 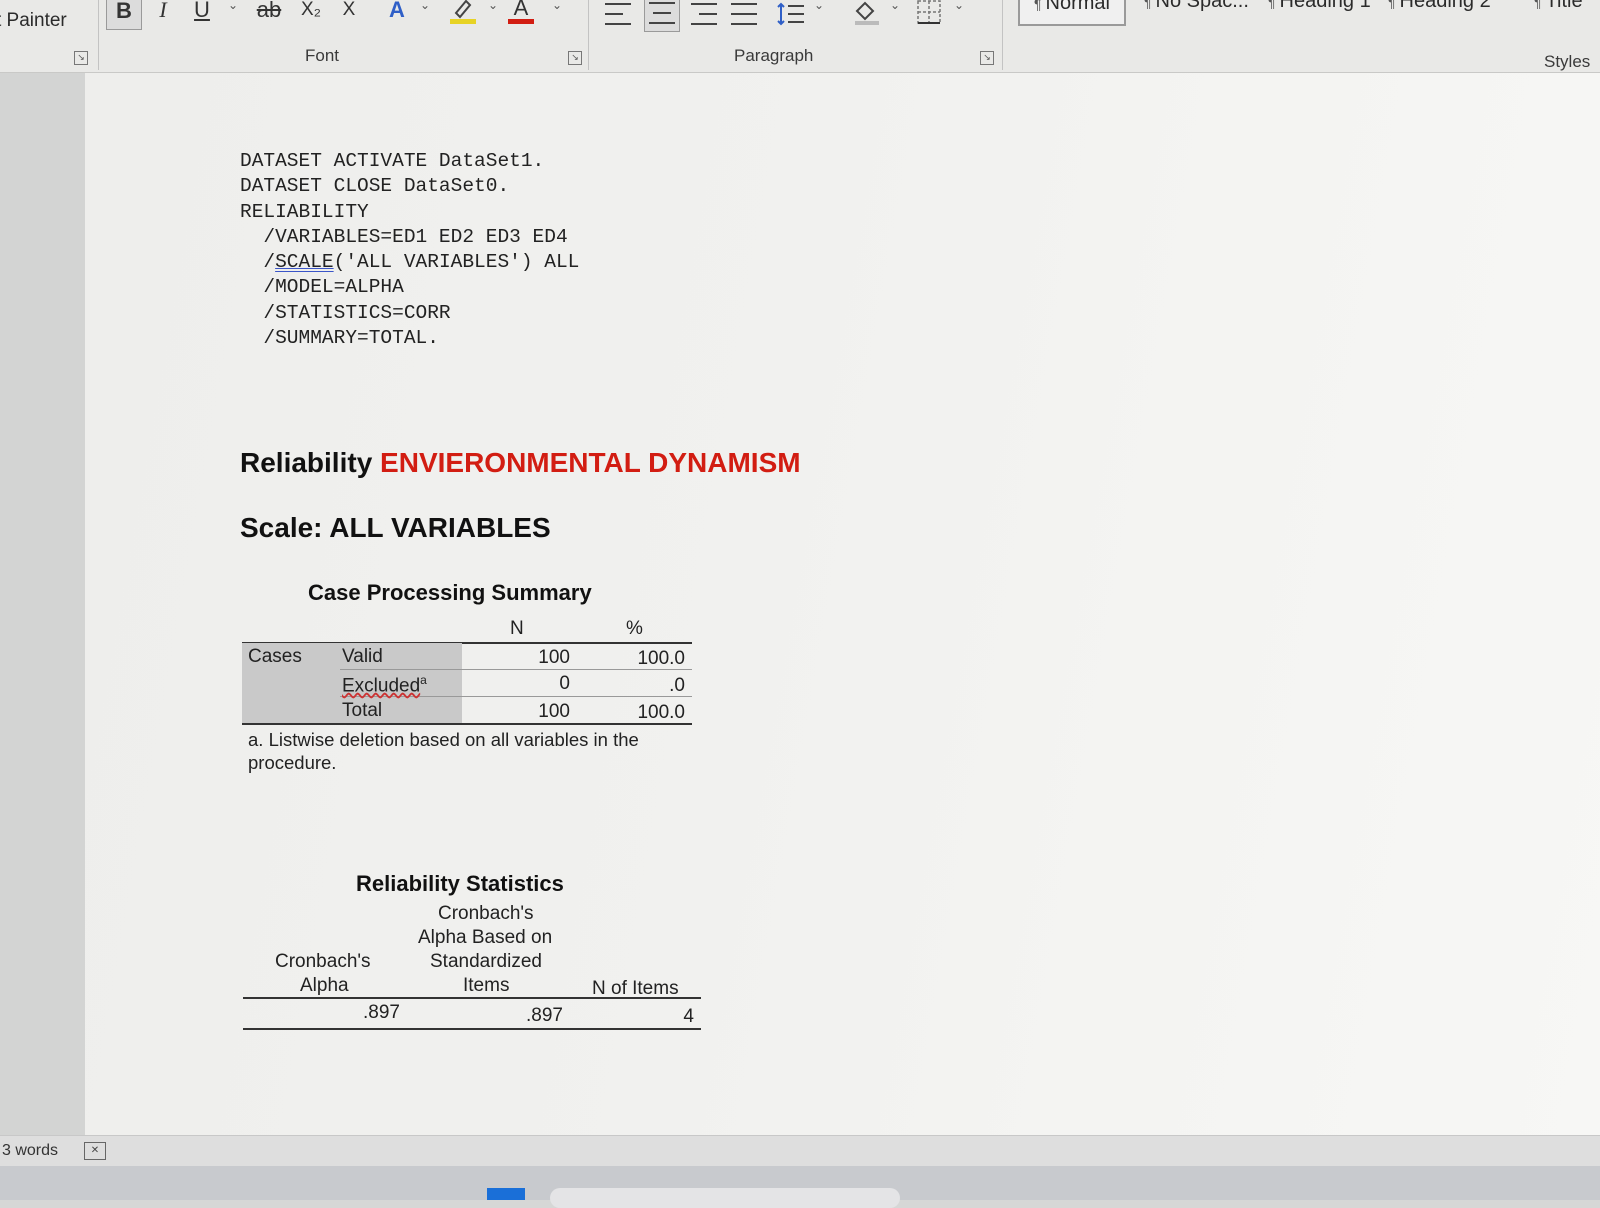 What do you see at coordinates (258, 262) in the screenshot?
I see `scale-prefix: /` at bounding box center [258, 262].